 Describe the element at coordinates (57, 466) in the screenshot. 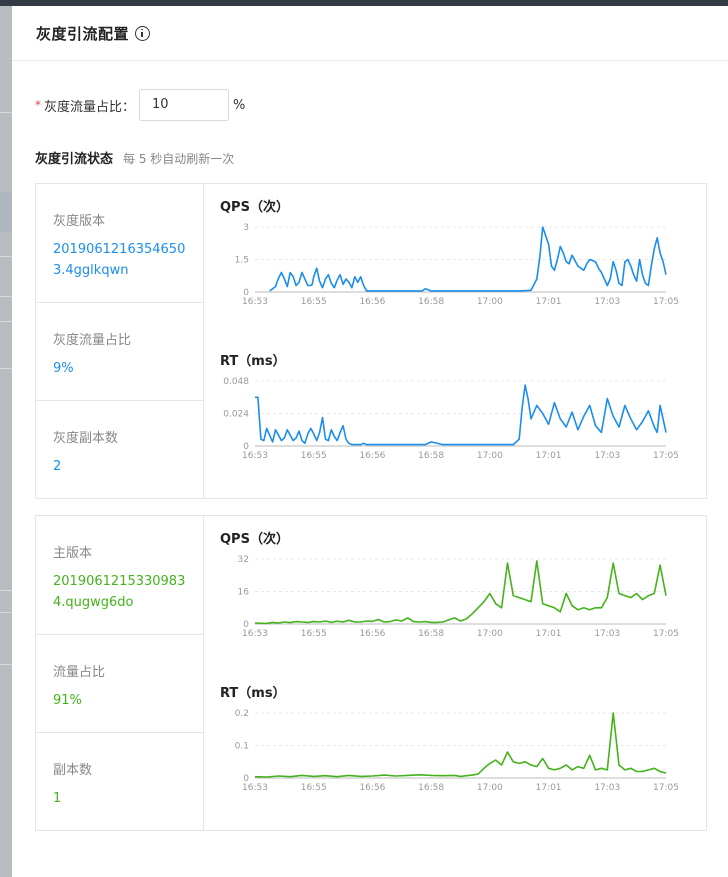

I see `canary-replicas-value: 2` at that location.